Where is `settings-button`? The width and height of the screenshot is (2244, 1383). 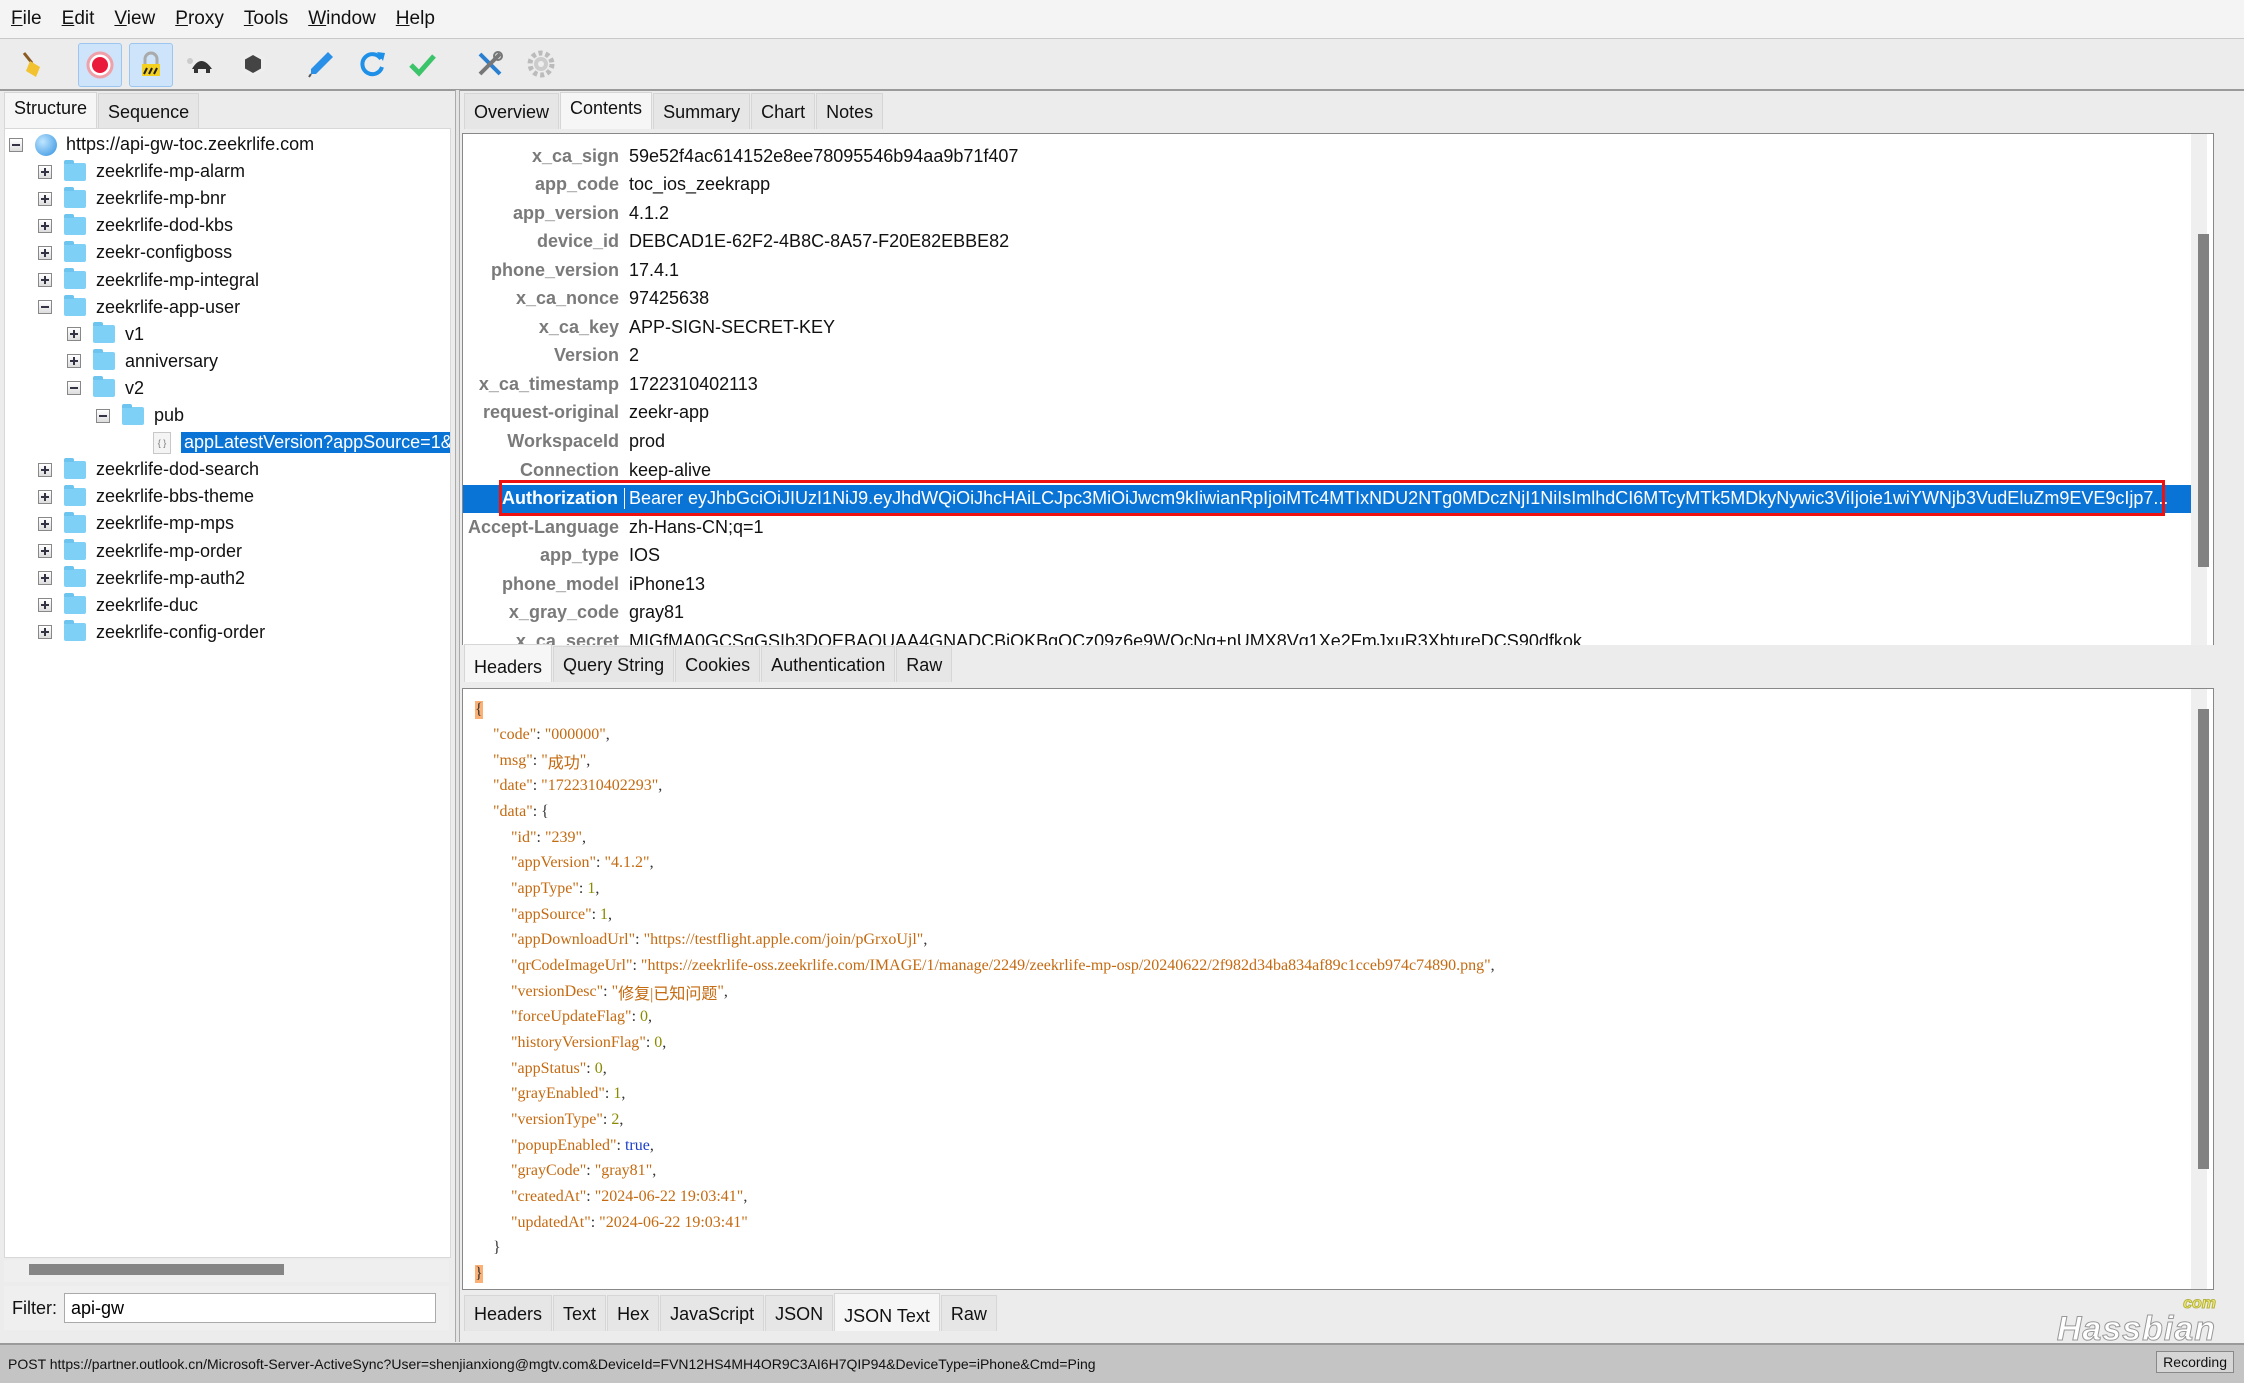 settings-button is located at coordinates (541, 64).